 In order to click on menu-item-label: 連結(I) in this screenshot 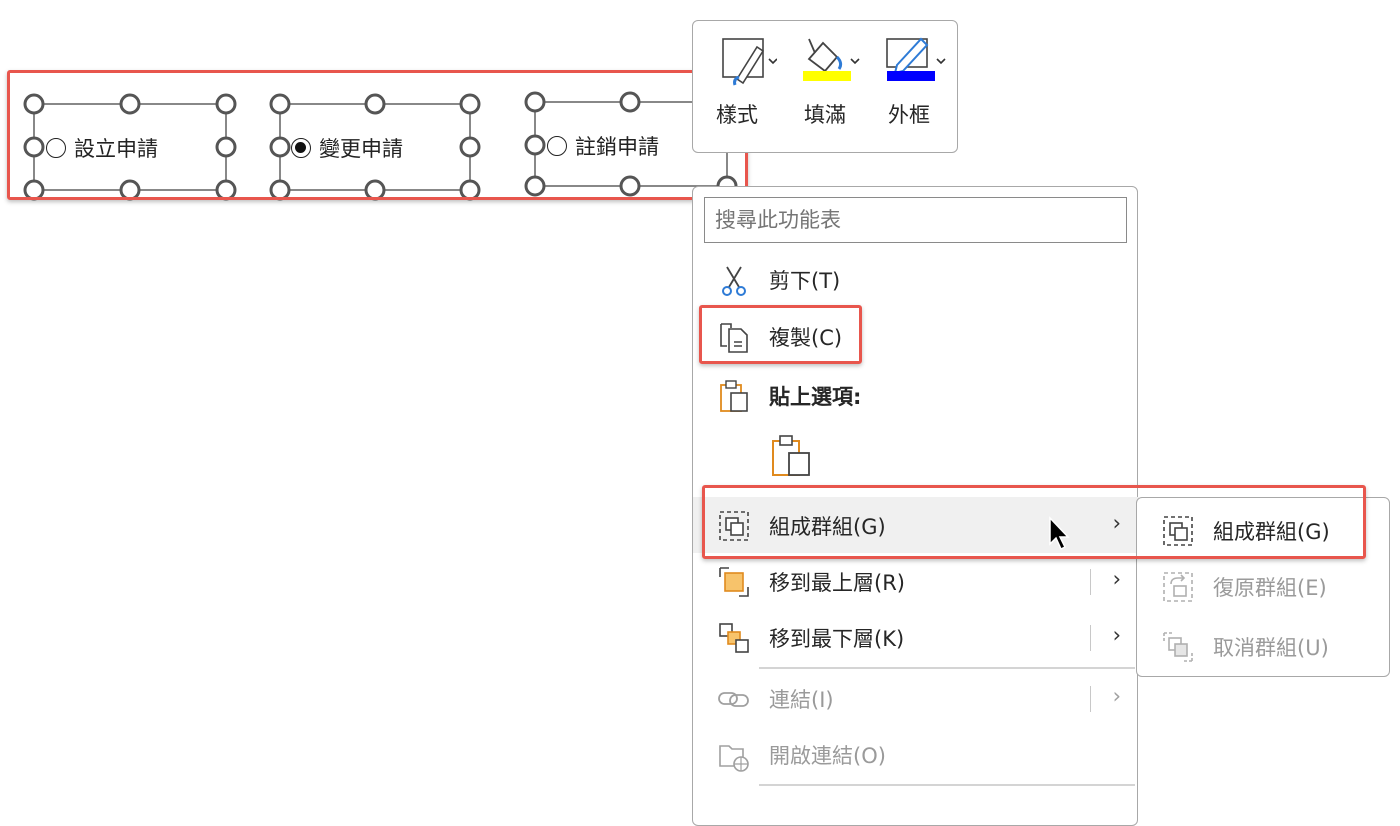, I will do `click(801, 700)`.